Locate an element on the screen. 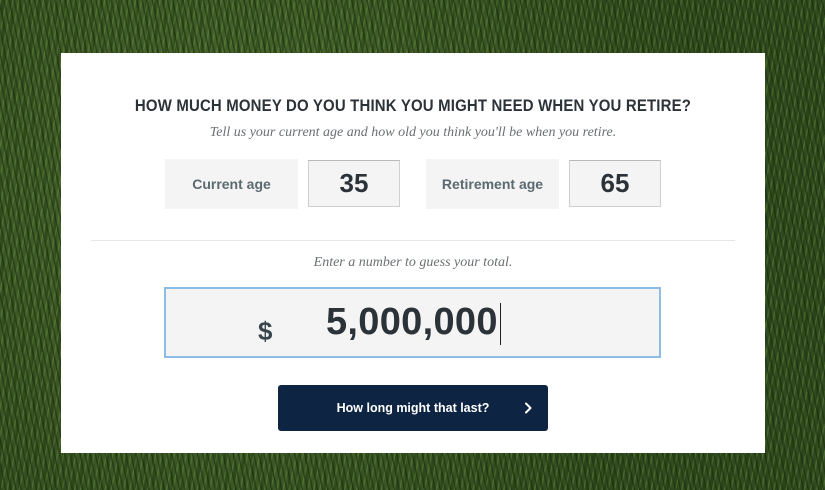 This screenshot has height=490, width=825. current-age-input is located at coordinates (354, 183).